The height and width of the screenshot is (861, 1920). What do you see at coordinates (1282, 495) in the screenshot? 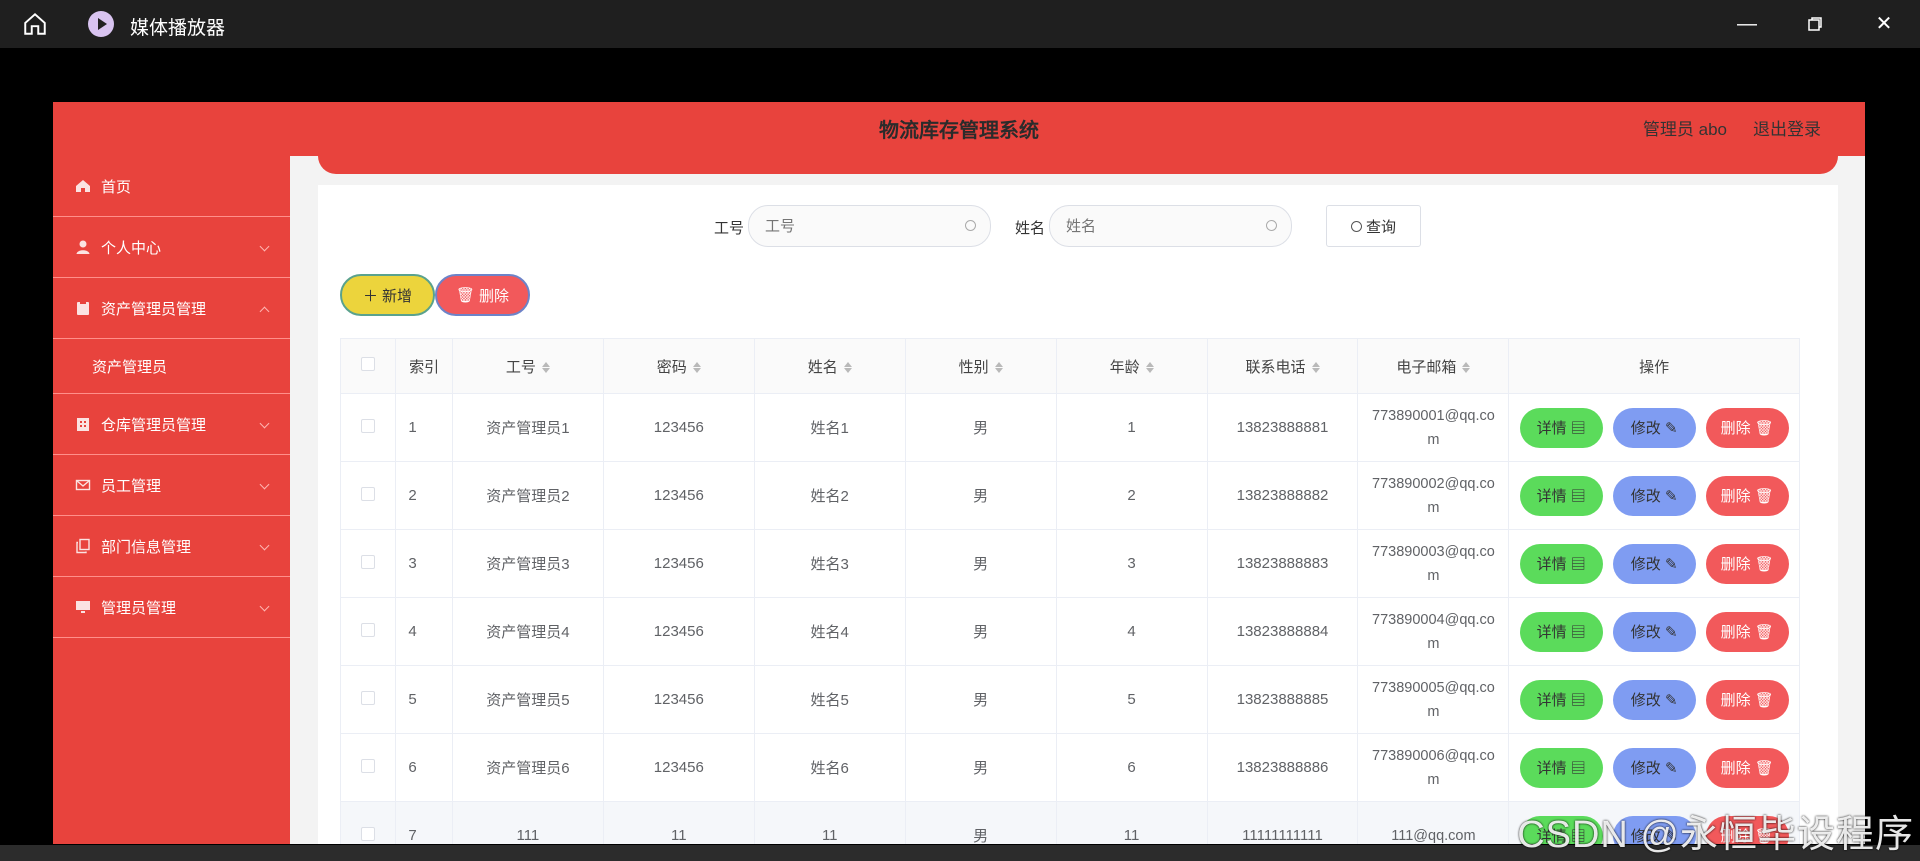
I see `phone-cell: 13823888882` at bounding box center [1282, 495].